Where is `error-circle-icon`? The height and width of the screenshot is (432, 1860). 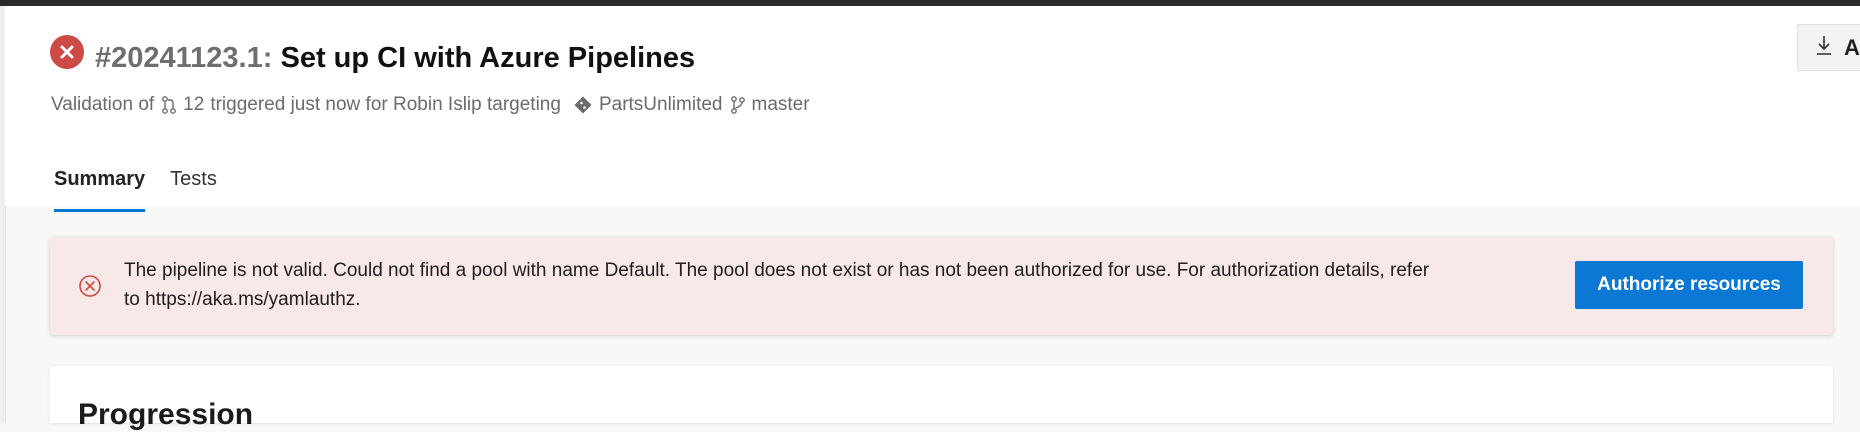
error-circle-icon is located at coordinates (90, 286).